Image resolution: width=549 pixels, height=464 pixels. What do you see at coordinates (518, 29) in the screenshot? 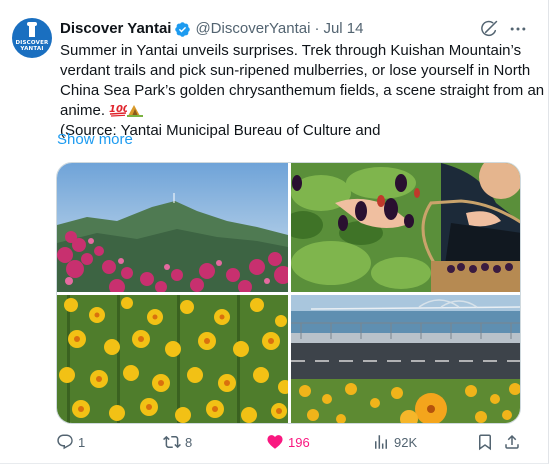
I see `more-options-icon` at bounding box center [518, 29].